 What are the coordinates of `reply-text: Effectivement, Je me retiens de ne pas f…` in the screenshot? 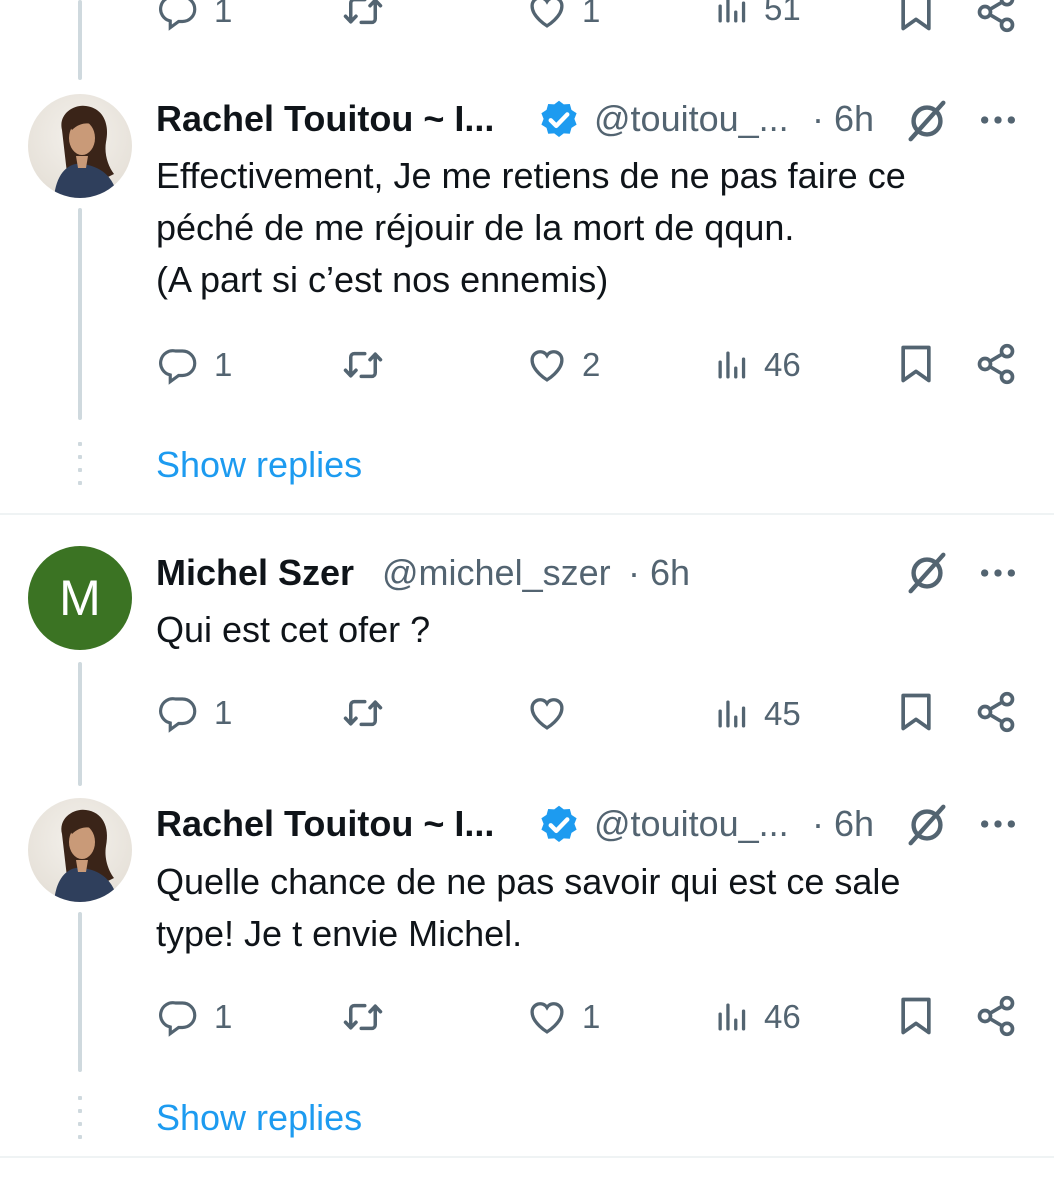 It's located at (531, 227).